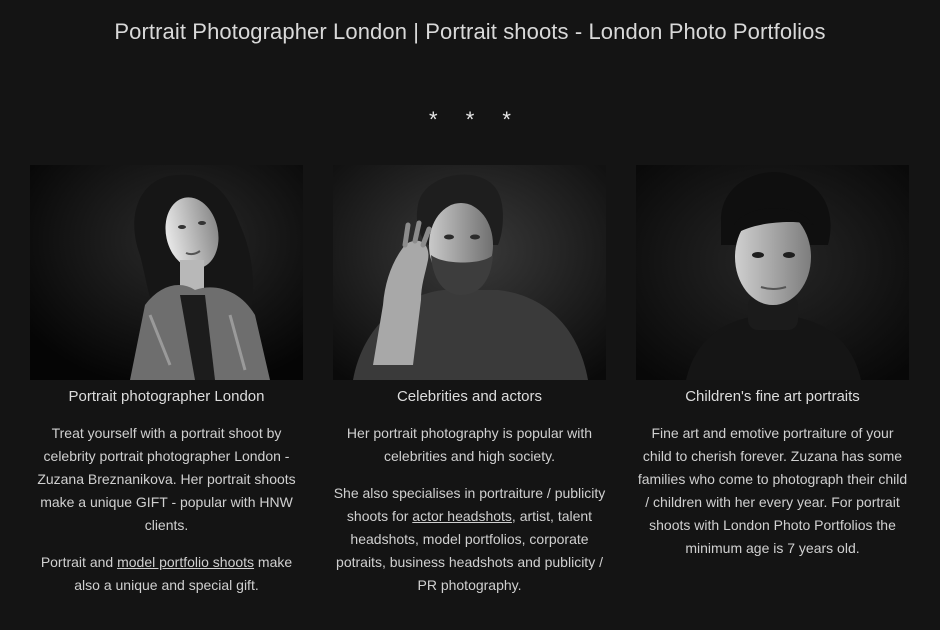 The width and height of the screenshot is (940, 630). What do you see at coordinates (462, 516) in the screenshot?
I see `actor-headshots-link: actor headshots` at bounding box center [462, 516].